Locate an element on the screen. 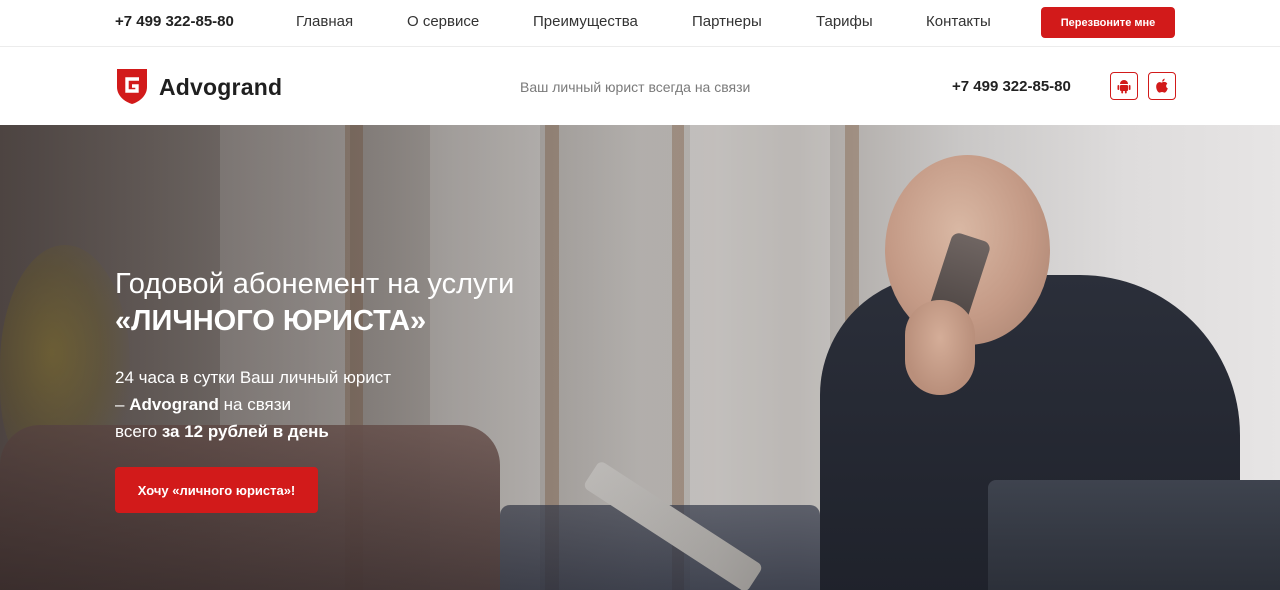  hero-title-line1: Годовой абонемент на услуги is located at coordinates (315, 284).